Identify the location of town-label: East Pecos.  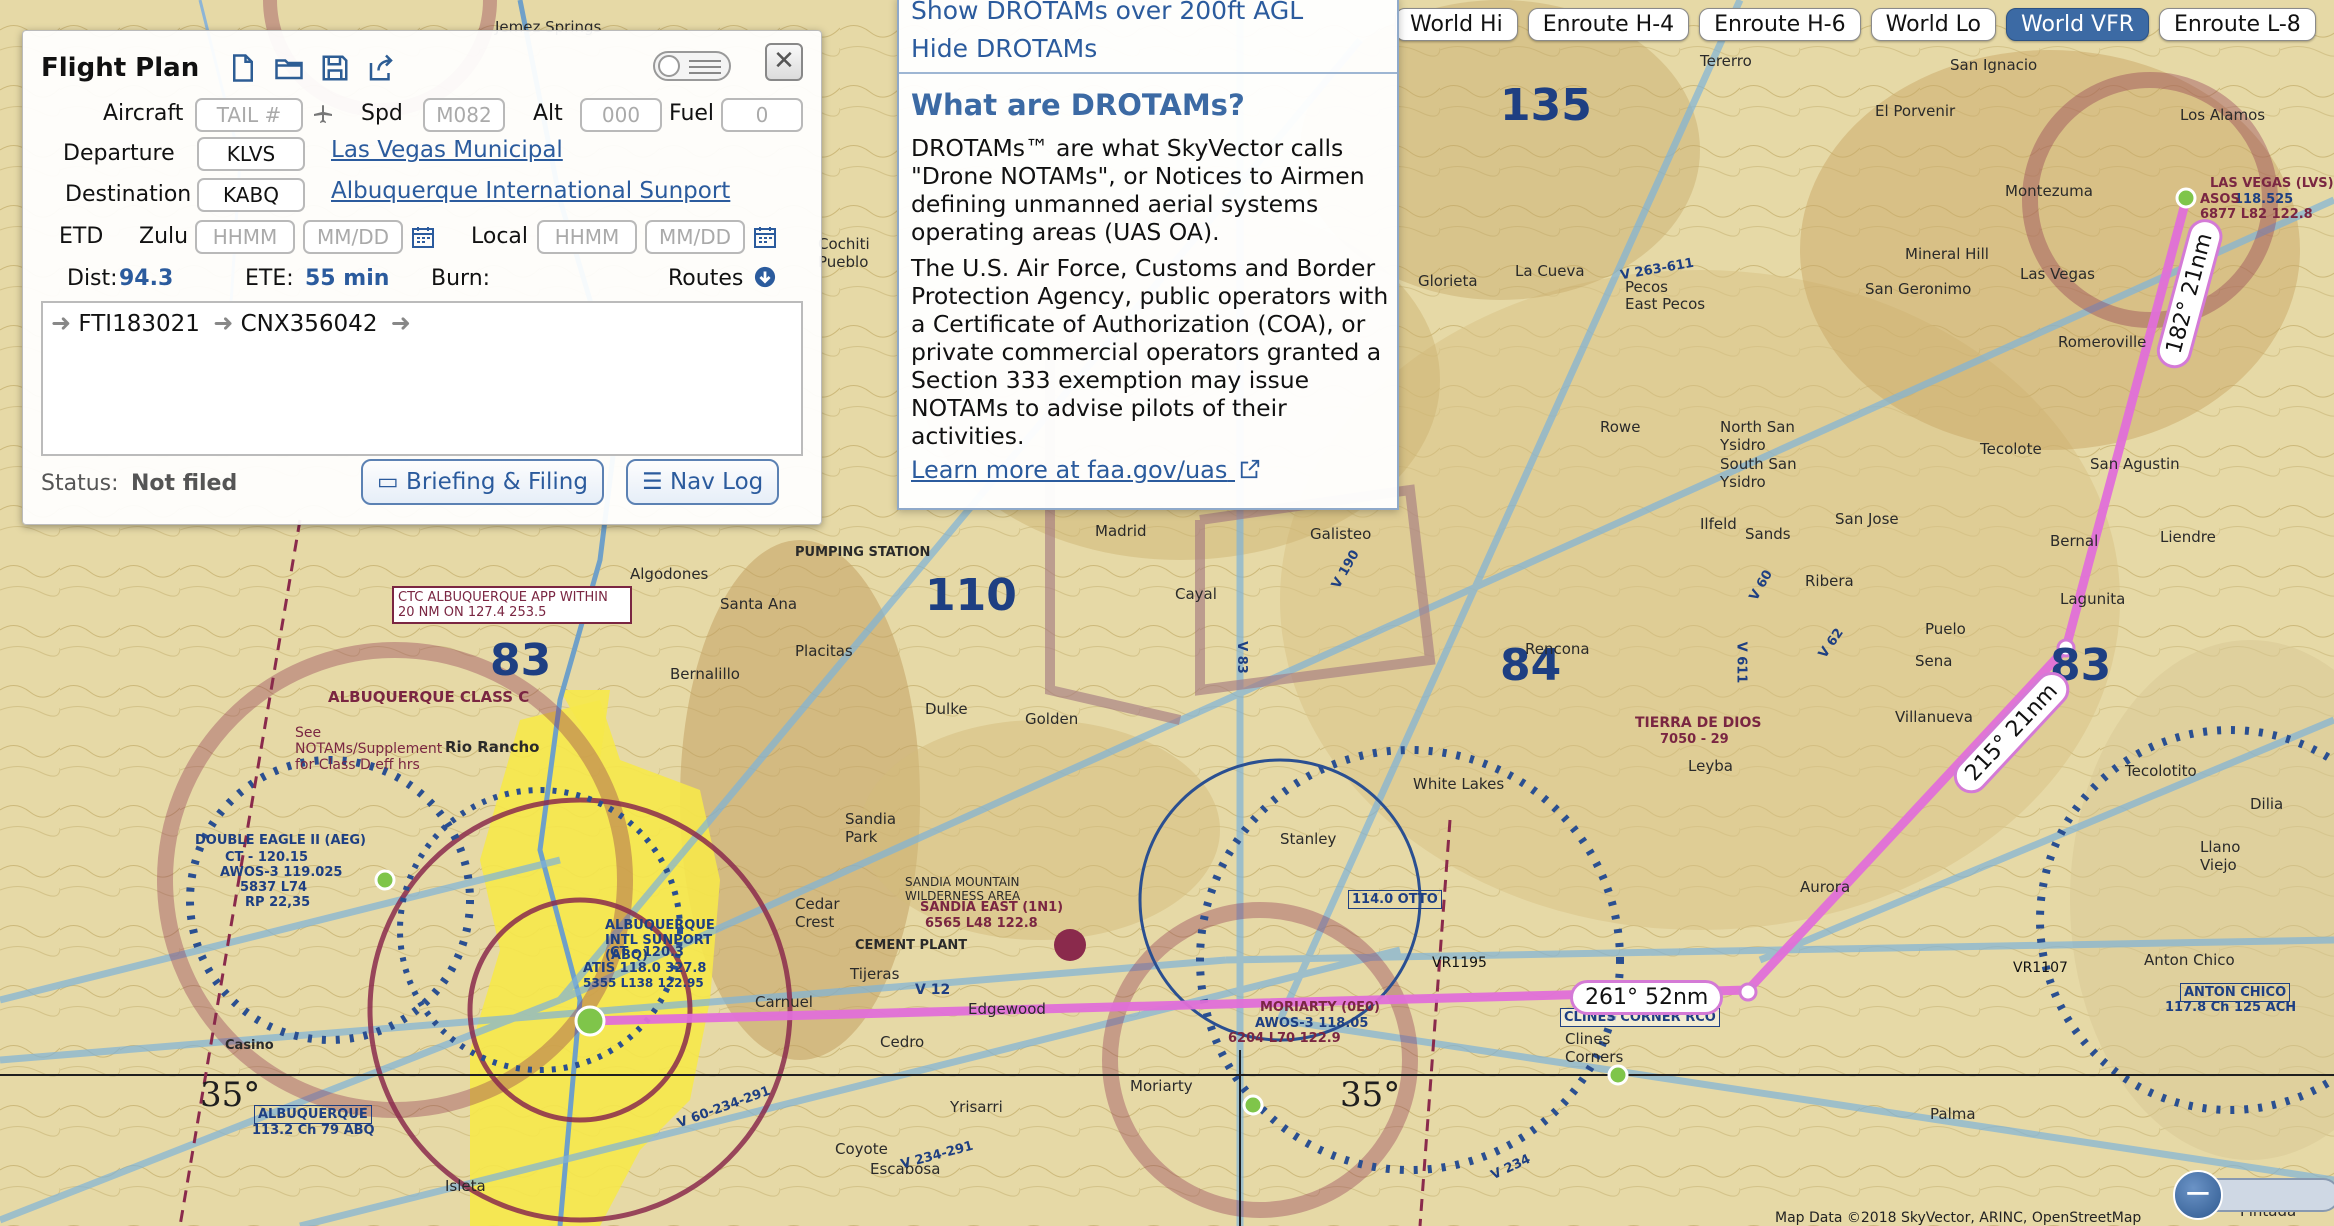
(1665, 304).